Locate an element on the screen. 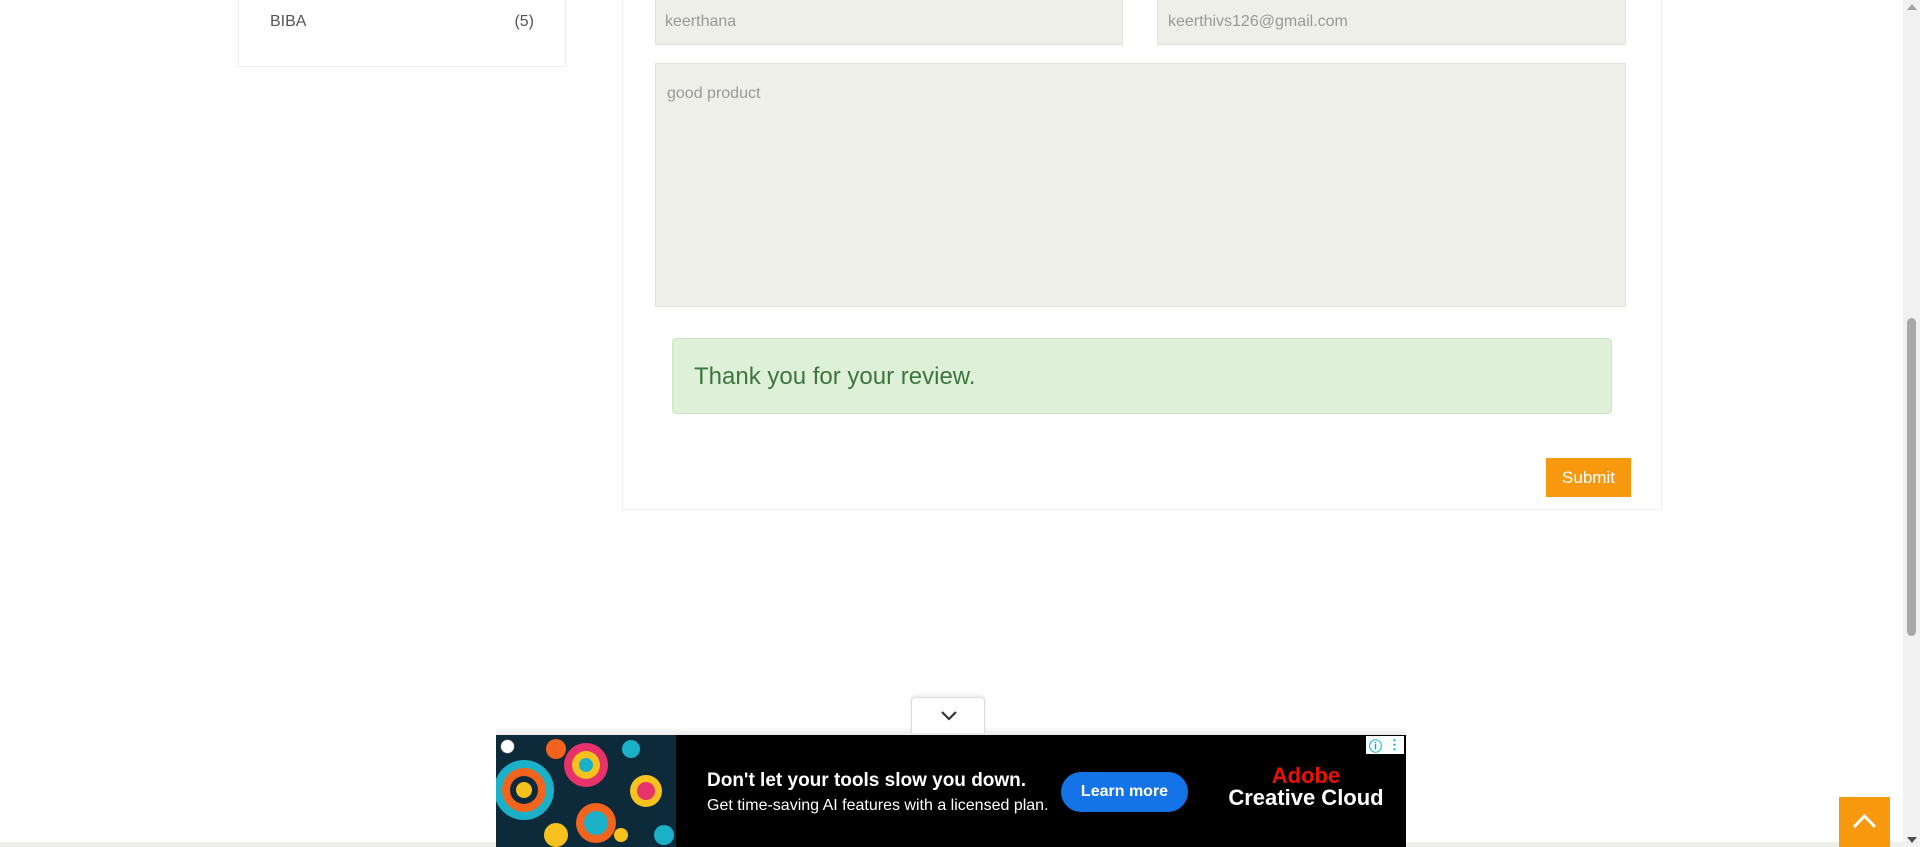  brand-filter-count: (5) is located at coordinates (524, 21).